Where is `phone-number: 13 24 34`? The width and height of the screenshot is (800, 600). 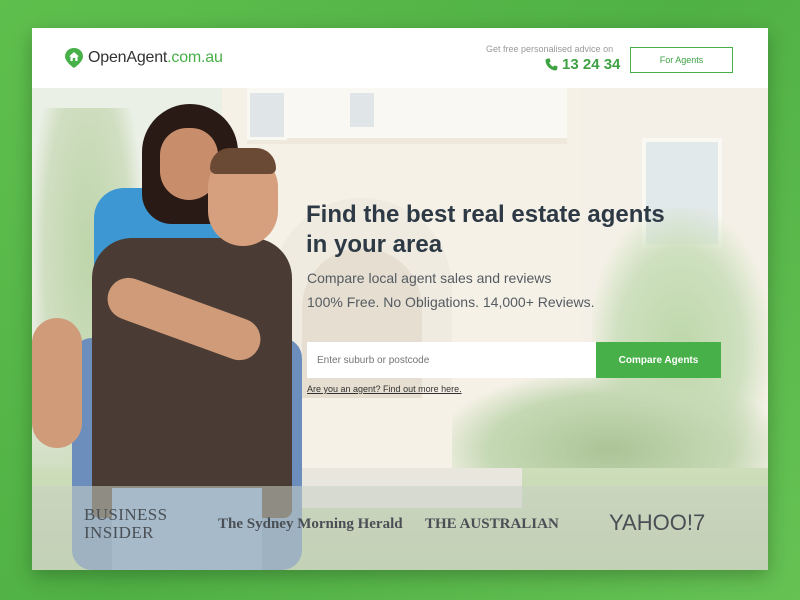 phone-number: 13 24 34 is located at coordinates (582, 64).